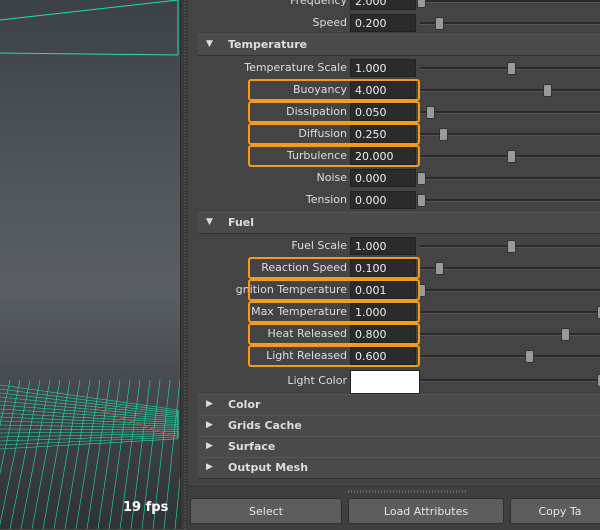  I want to click on attr-slider-speed, so click(510, 23).